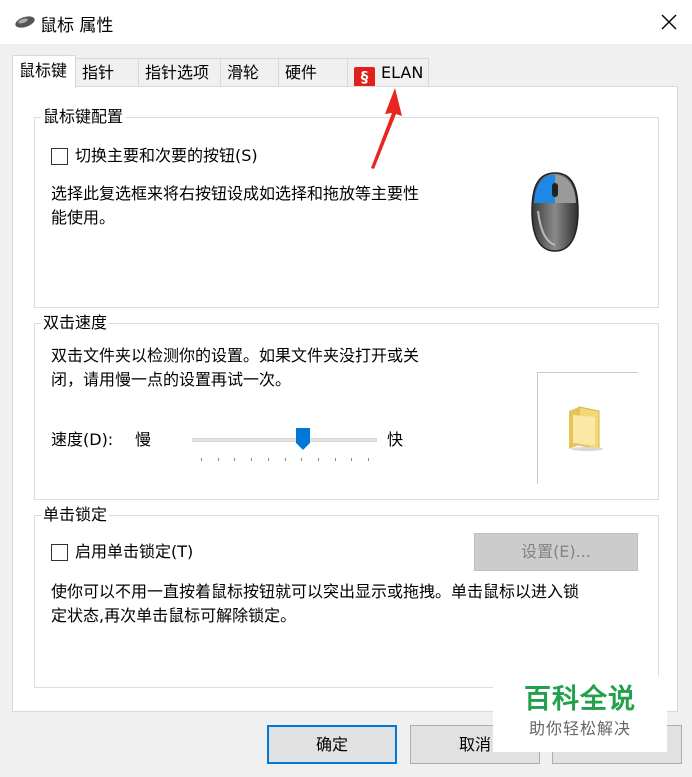  Describe the element at coordinates (171, 379) in the screenshot. I see `double-click-description-cont: 闭，请用慢一点的设置再试一次。` at that location.